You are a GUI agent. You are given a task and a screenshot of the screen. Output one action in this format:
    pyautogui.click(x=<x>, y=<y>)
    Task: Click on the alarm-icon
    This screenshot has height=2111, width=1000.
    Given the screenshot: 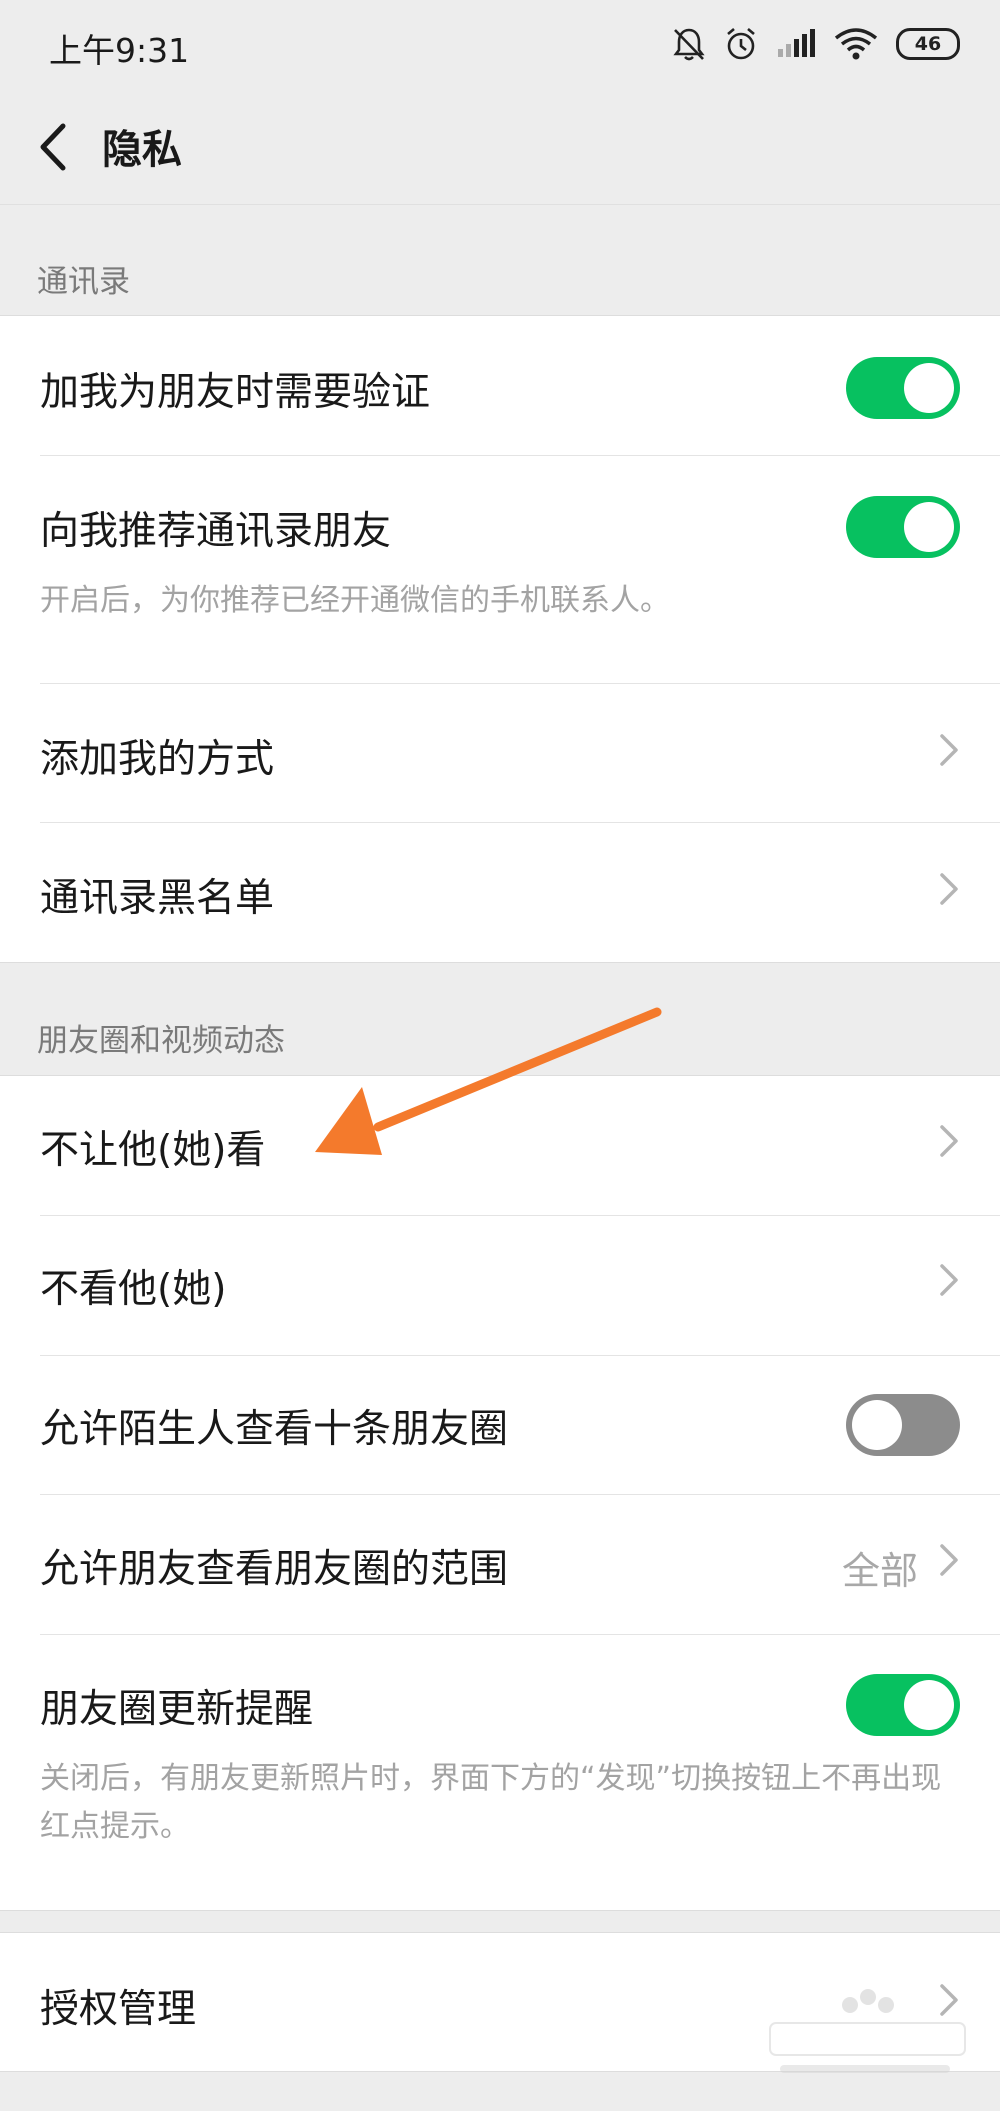 What is the action you would take?
    pyautogui.click(x=741, y=44)
    